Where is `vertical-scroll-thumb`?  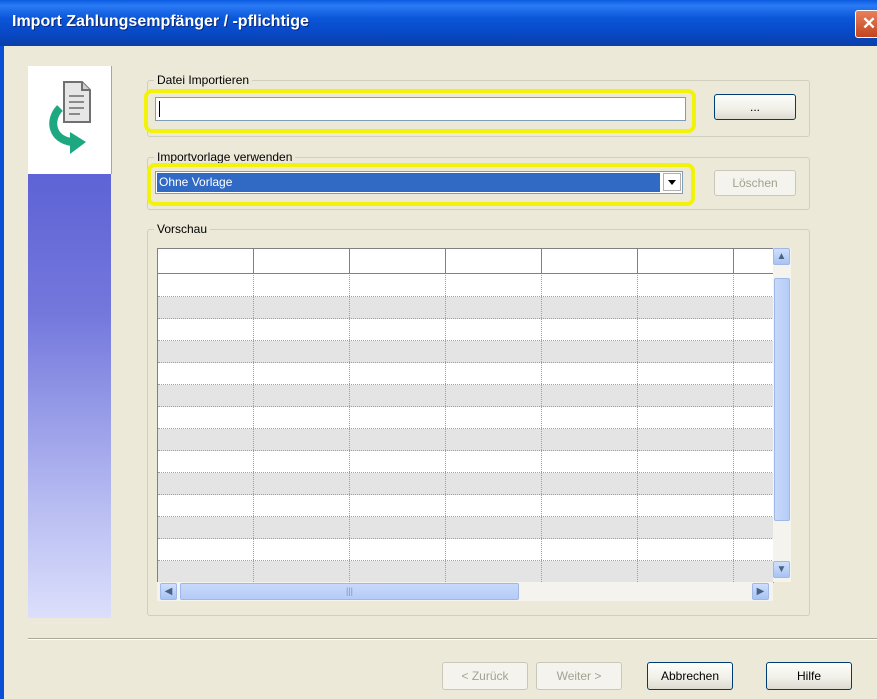
vertical-scroll-thumb is located at coordinates (782, 399).